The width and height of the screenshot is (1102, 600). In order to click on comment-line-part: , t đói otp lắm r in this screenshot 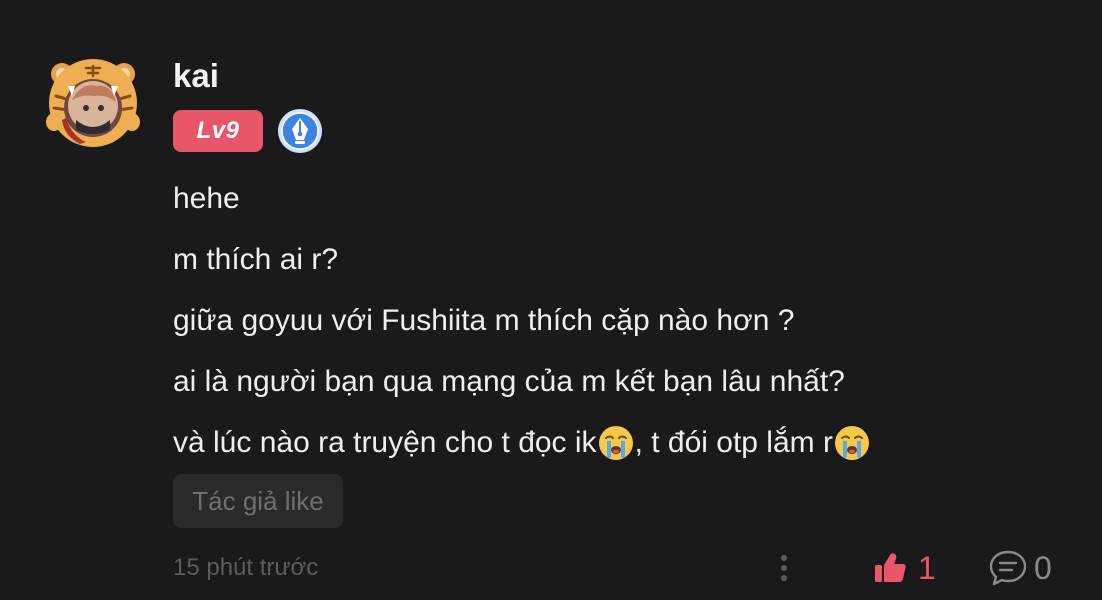, I will do `click(733, 442)`.